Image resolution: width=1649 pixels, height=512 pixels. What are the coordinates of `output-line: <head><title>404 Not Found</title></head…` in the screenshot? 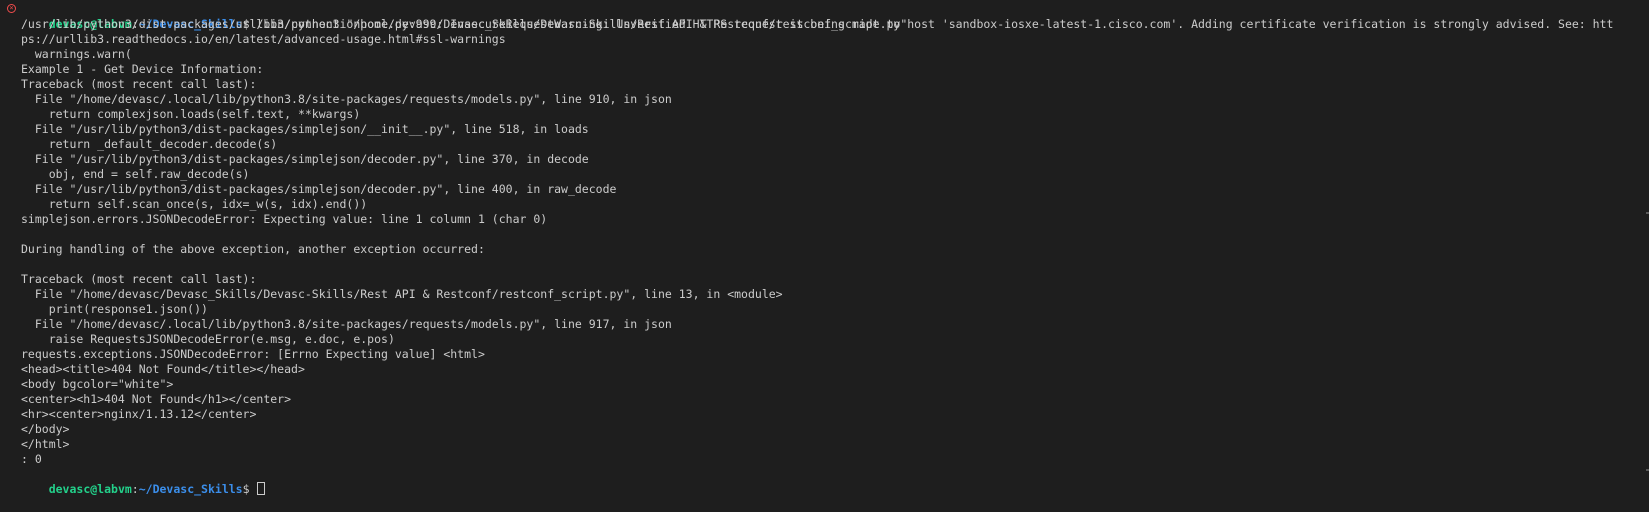 It's located at (163, 369).